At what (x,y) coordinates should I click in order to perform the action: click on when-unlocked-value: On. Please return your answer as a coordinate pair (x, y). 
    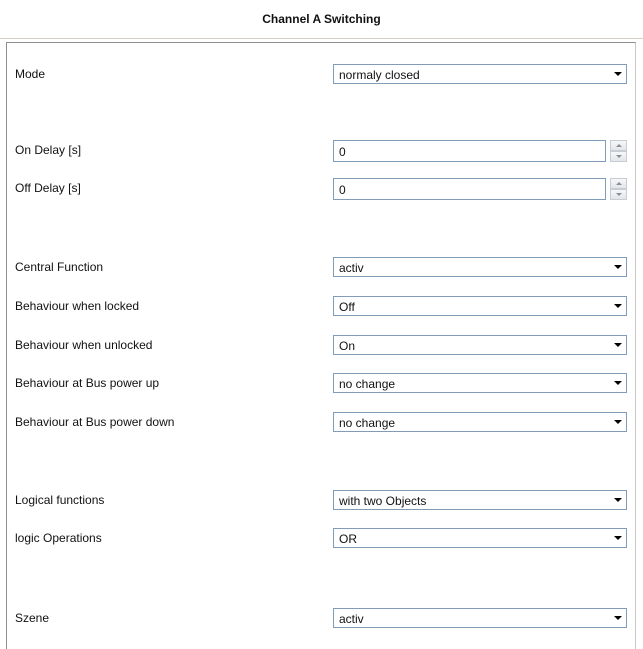
    Looking at the image, I should click on (347, 346).